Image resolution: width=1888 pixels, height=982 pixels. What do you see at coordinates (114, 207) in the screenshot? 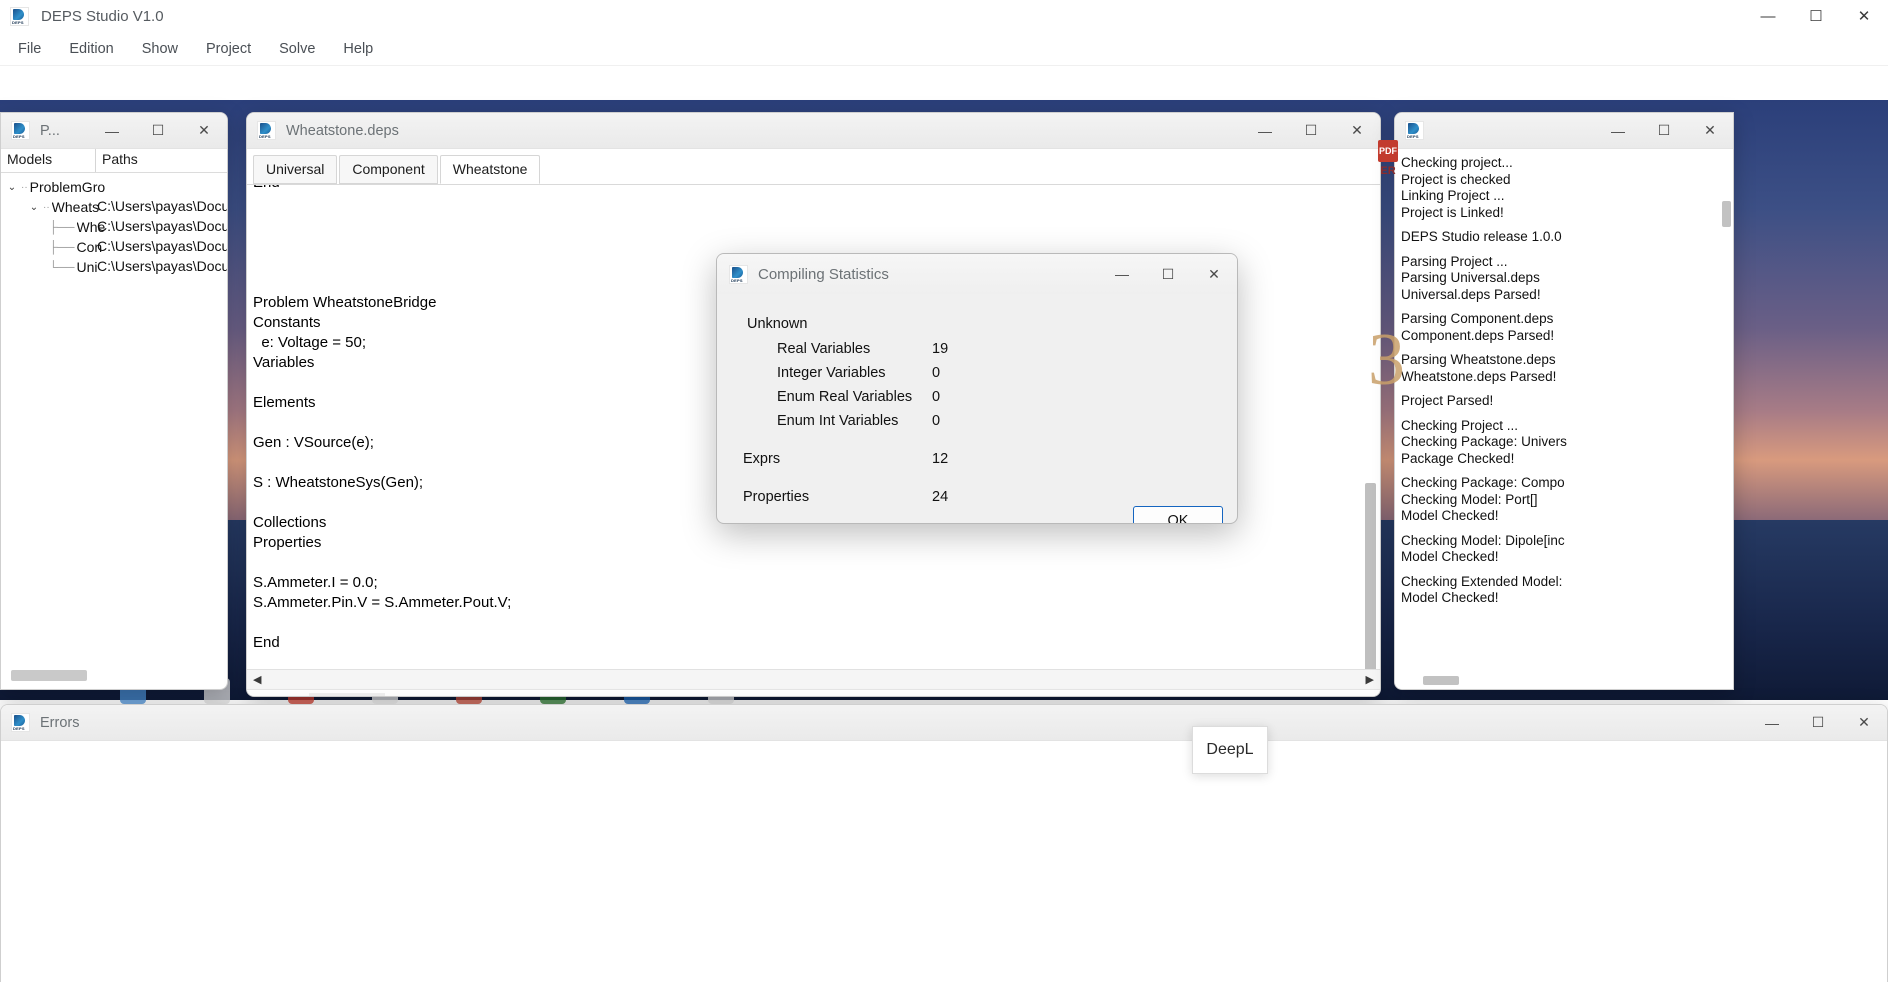
I see `tree-node-wheatstone: ⌄ ·· Wheats C:\Users\payas\Docun` at bounding box center [114, 207].